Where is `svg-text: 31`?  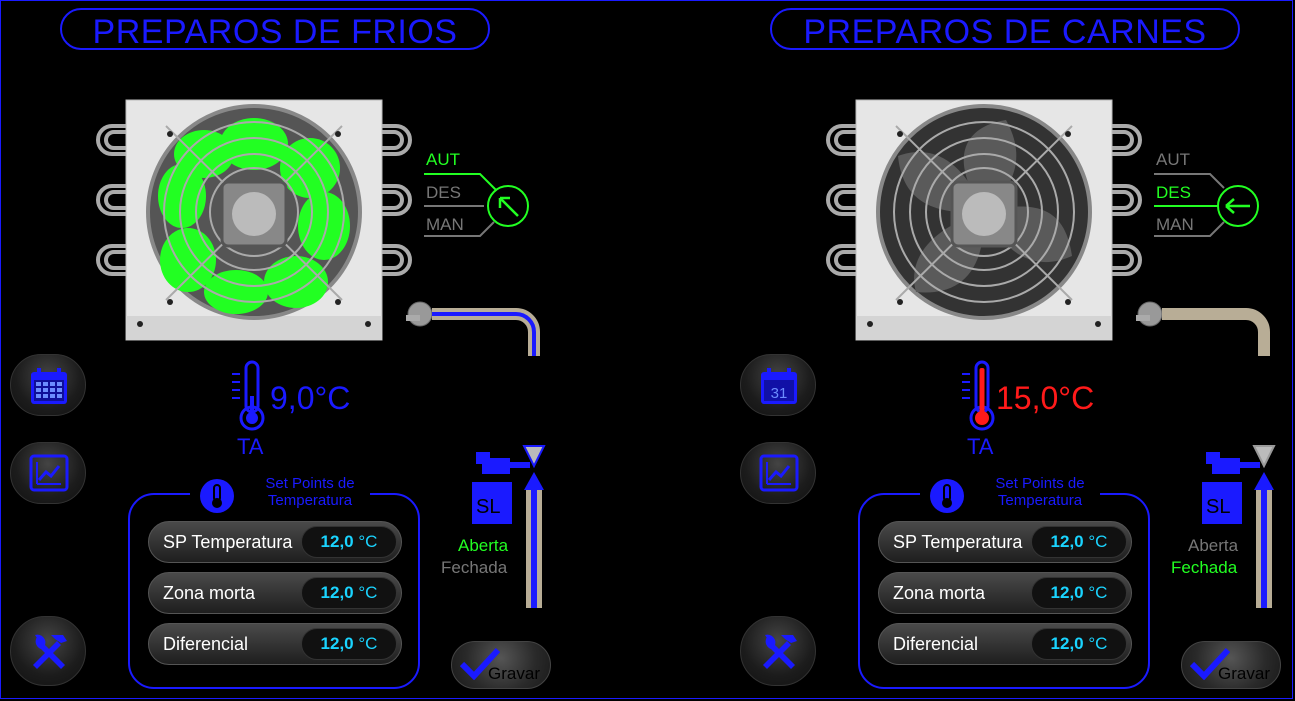 svg-text: 31 is located at coordinates (779, 393).